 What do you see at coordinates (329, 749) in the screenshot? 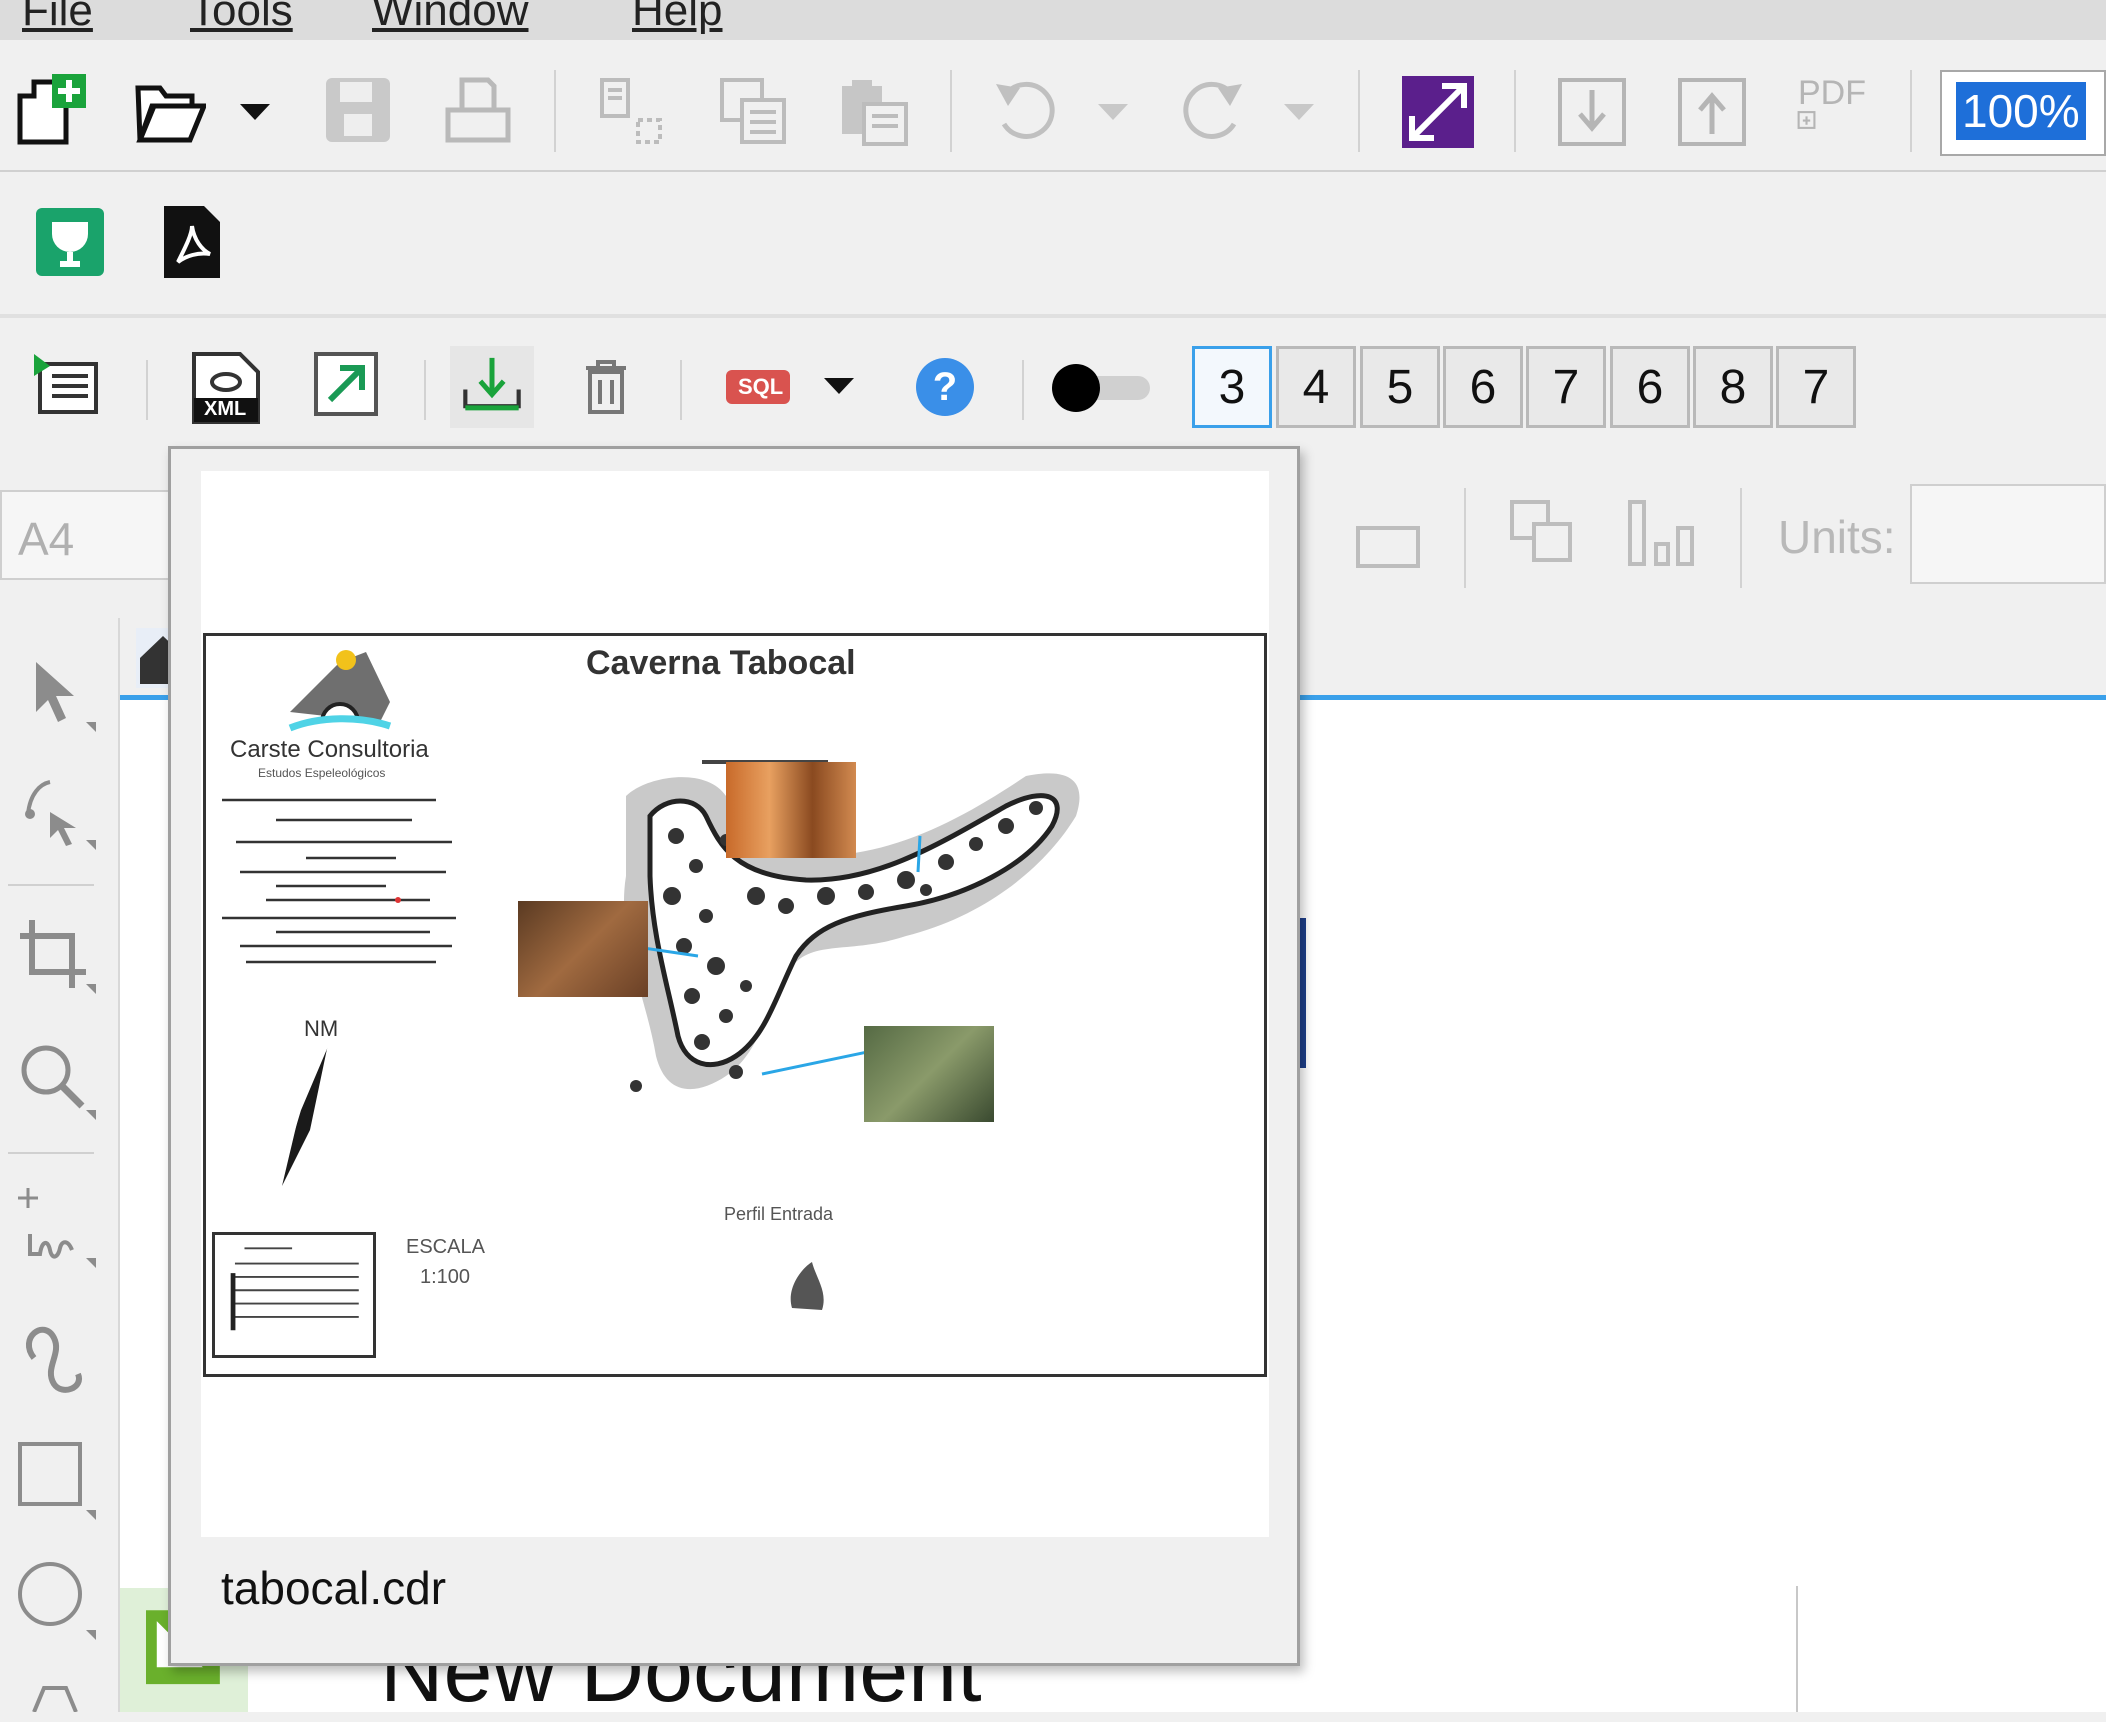
I see `company-name: Carste Consultoria` at bounding box center [329, 749].